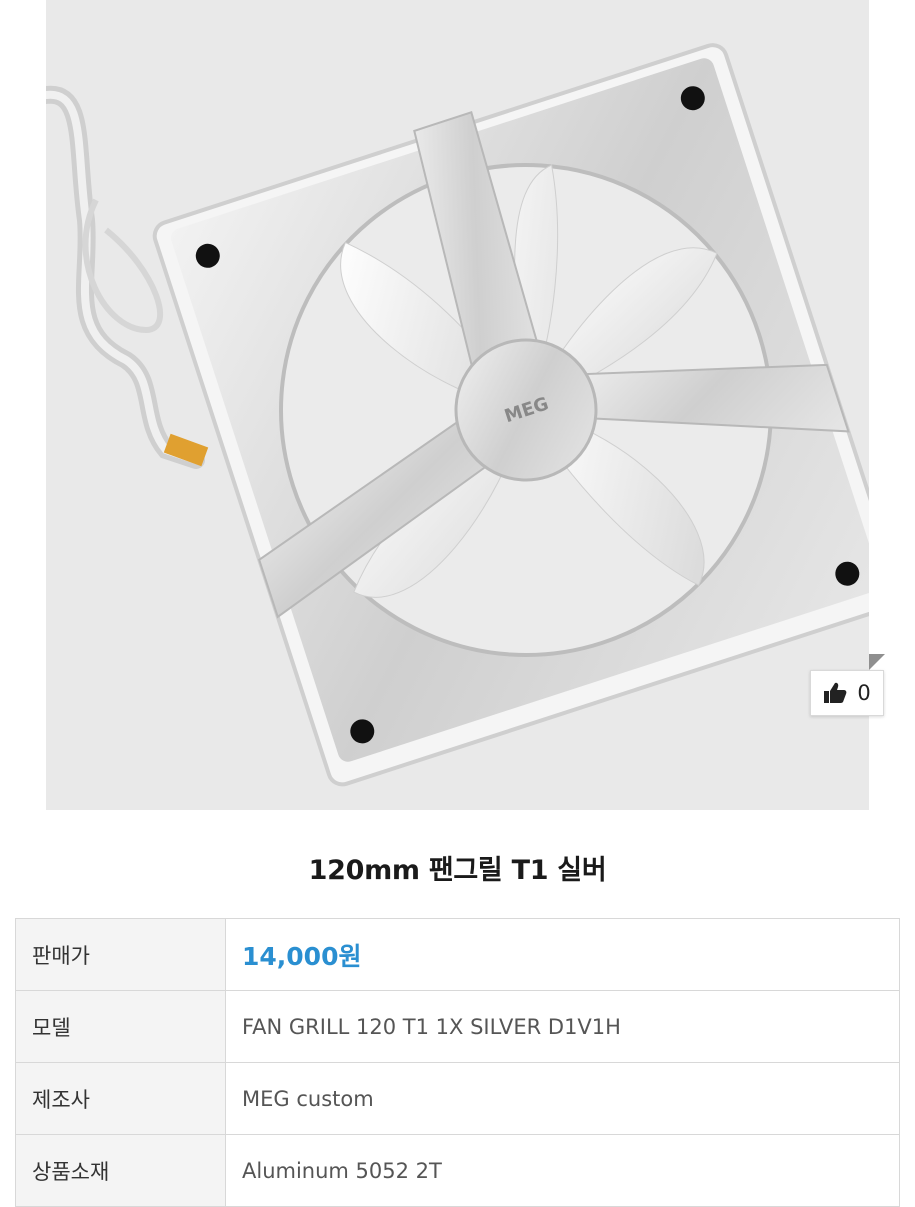 The height and width of the screenshot is (1207, 915). Describe the element at coordinates (120, 1098) in the screenshot. I see `spec-label: 제조사` at that location.